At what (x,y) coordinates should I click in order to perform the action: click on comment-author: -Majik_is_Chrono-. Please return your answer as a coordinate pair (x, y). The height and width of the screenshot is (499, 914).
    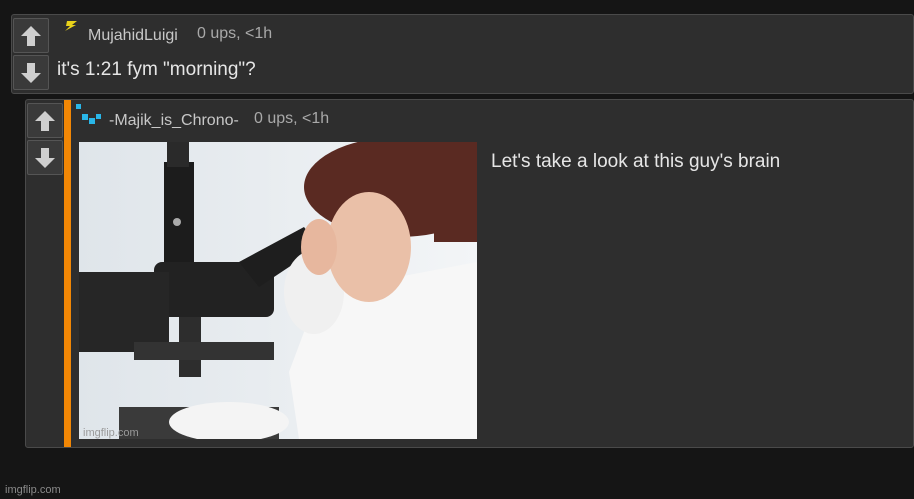
    Looking at the image, I should click on (174, 121).